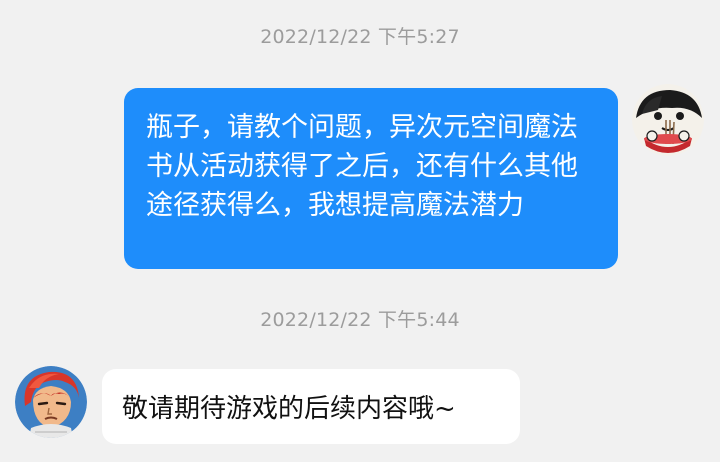 This screenshot has width=720, height=462. What do you see at coordinates (360, 37) in the screenshot?
I see `message-timestamp: 2022/12/22 下午5:27` at bounding box center [360, 37].